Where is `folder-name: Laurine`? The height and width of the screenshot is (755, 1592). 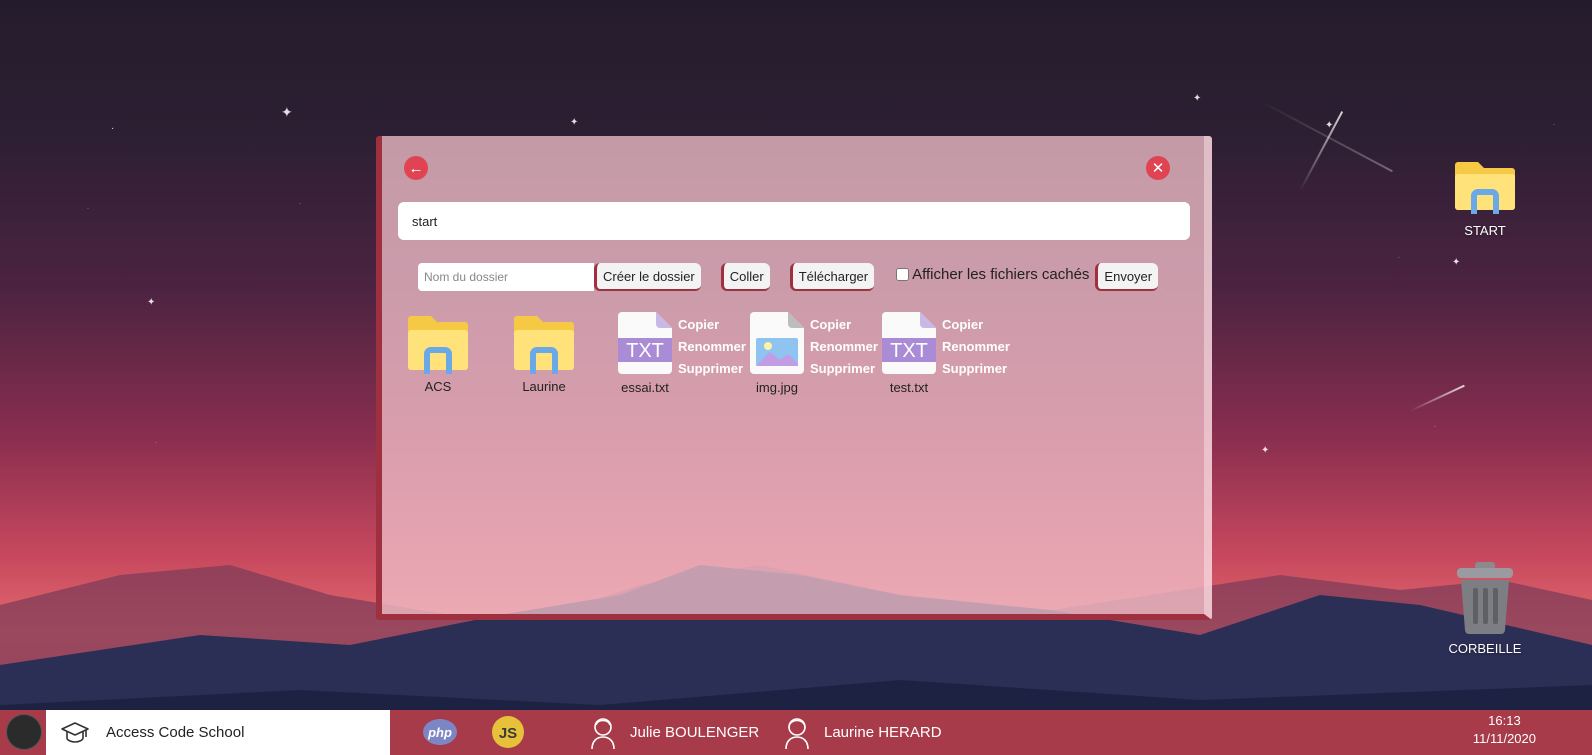
folder-name: Laurine is located at coordinates (544, 386).